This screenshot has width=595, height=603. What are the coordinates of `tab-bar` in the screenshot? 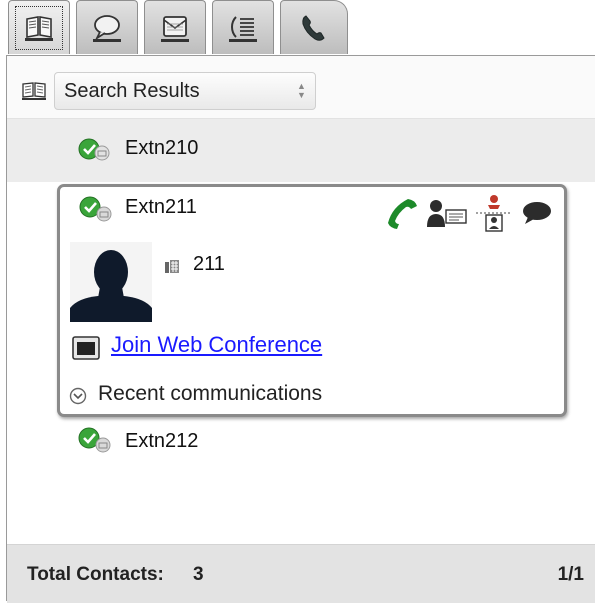 It's located at (297, 28).